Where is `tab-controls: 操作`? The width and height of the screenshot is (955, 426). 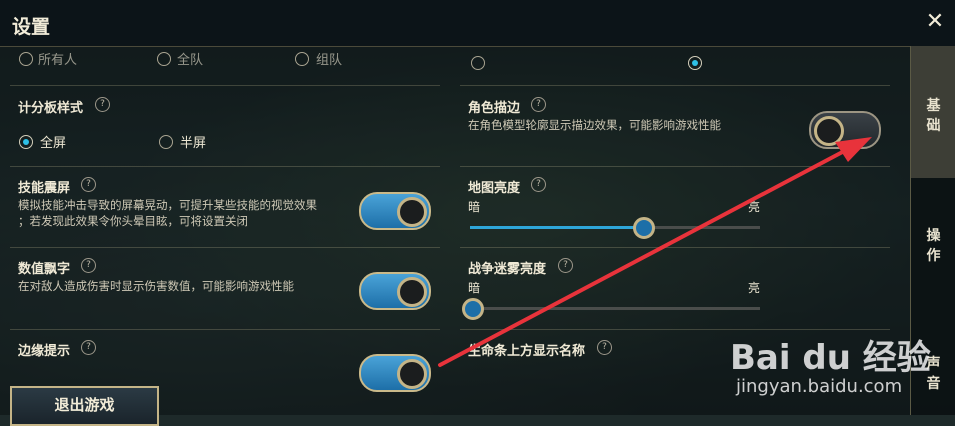
tab-controls: 操作 is located at coordinates (933, 246).